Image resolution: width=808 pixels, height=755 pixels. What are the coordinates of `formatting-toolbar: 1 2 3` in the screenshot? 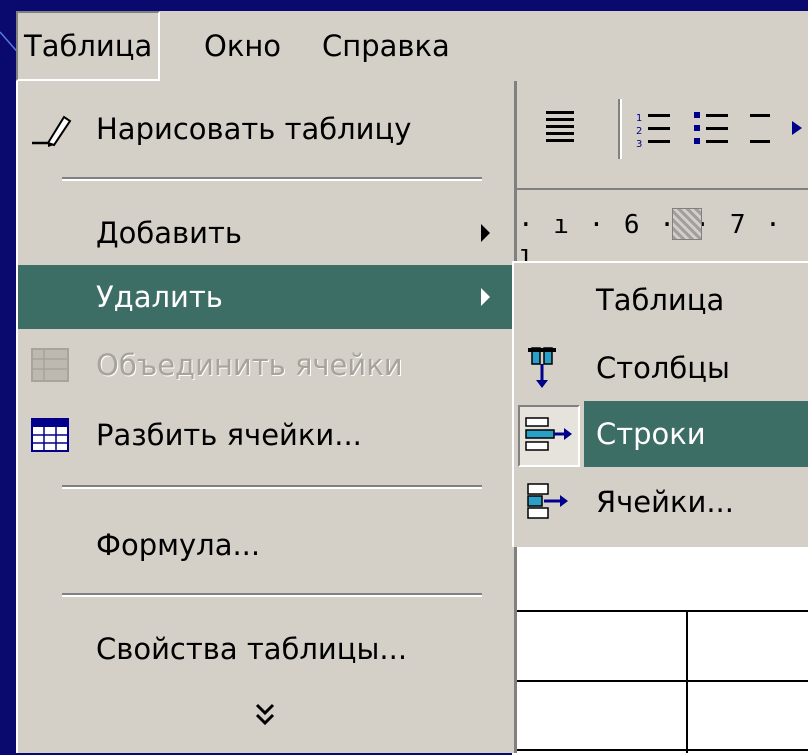 It's located at (660, 133).